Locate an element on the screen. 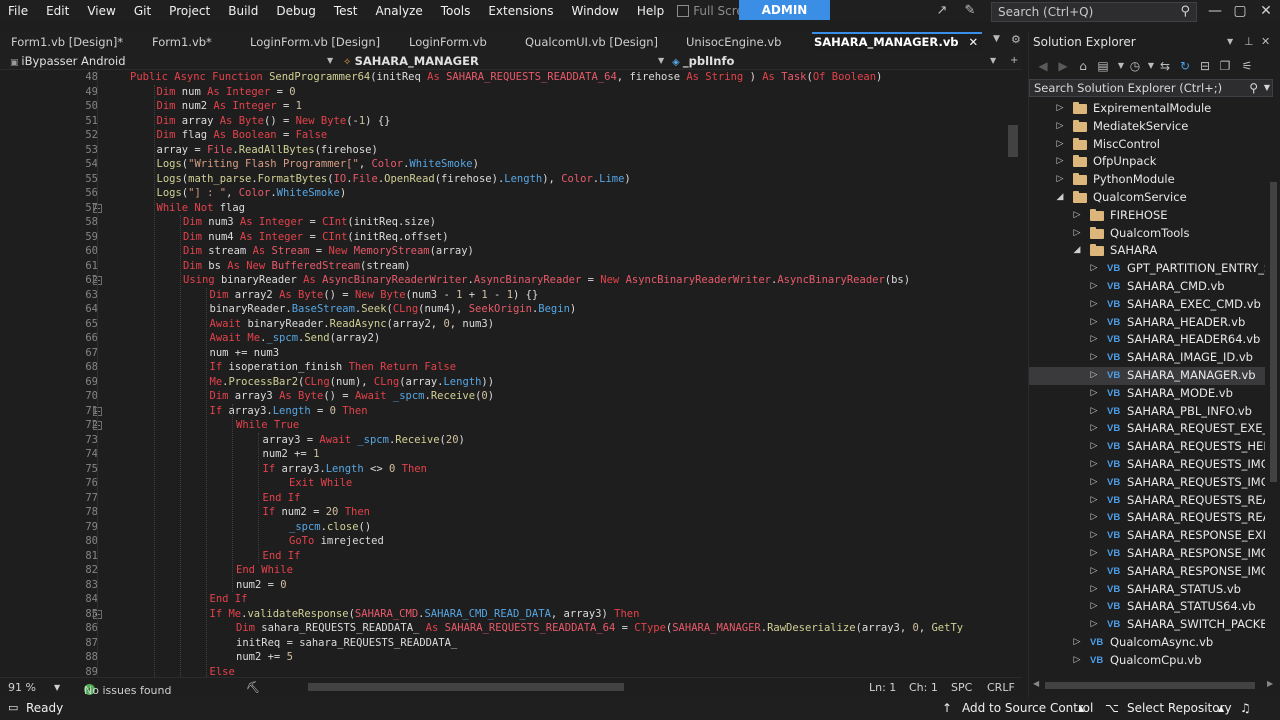 The height and width of the screenshot is (720, 1280). tree-item: ▷ MiscControl is located at coordinates (1147, 145).